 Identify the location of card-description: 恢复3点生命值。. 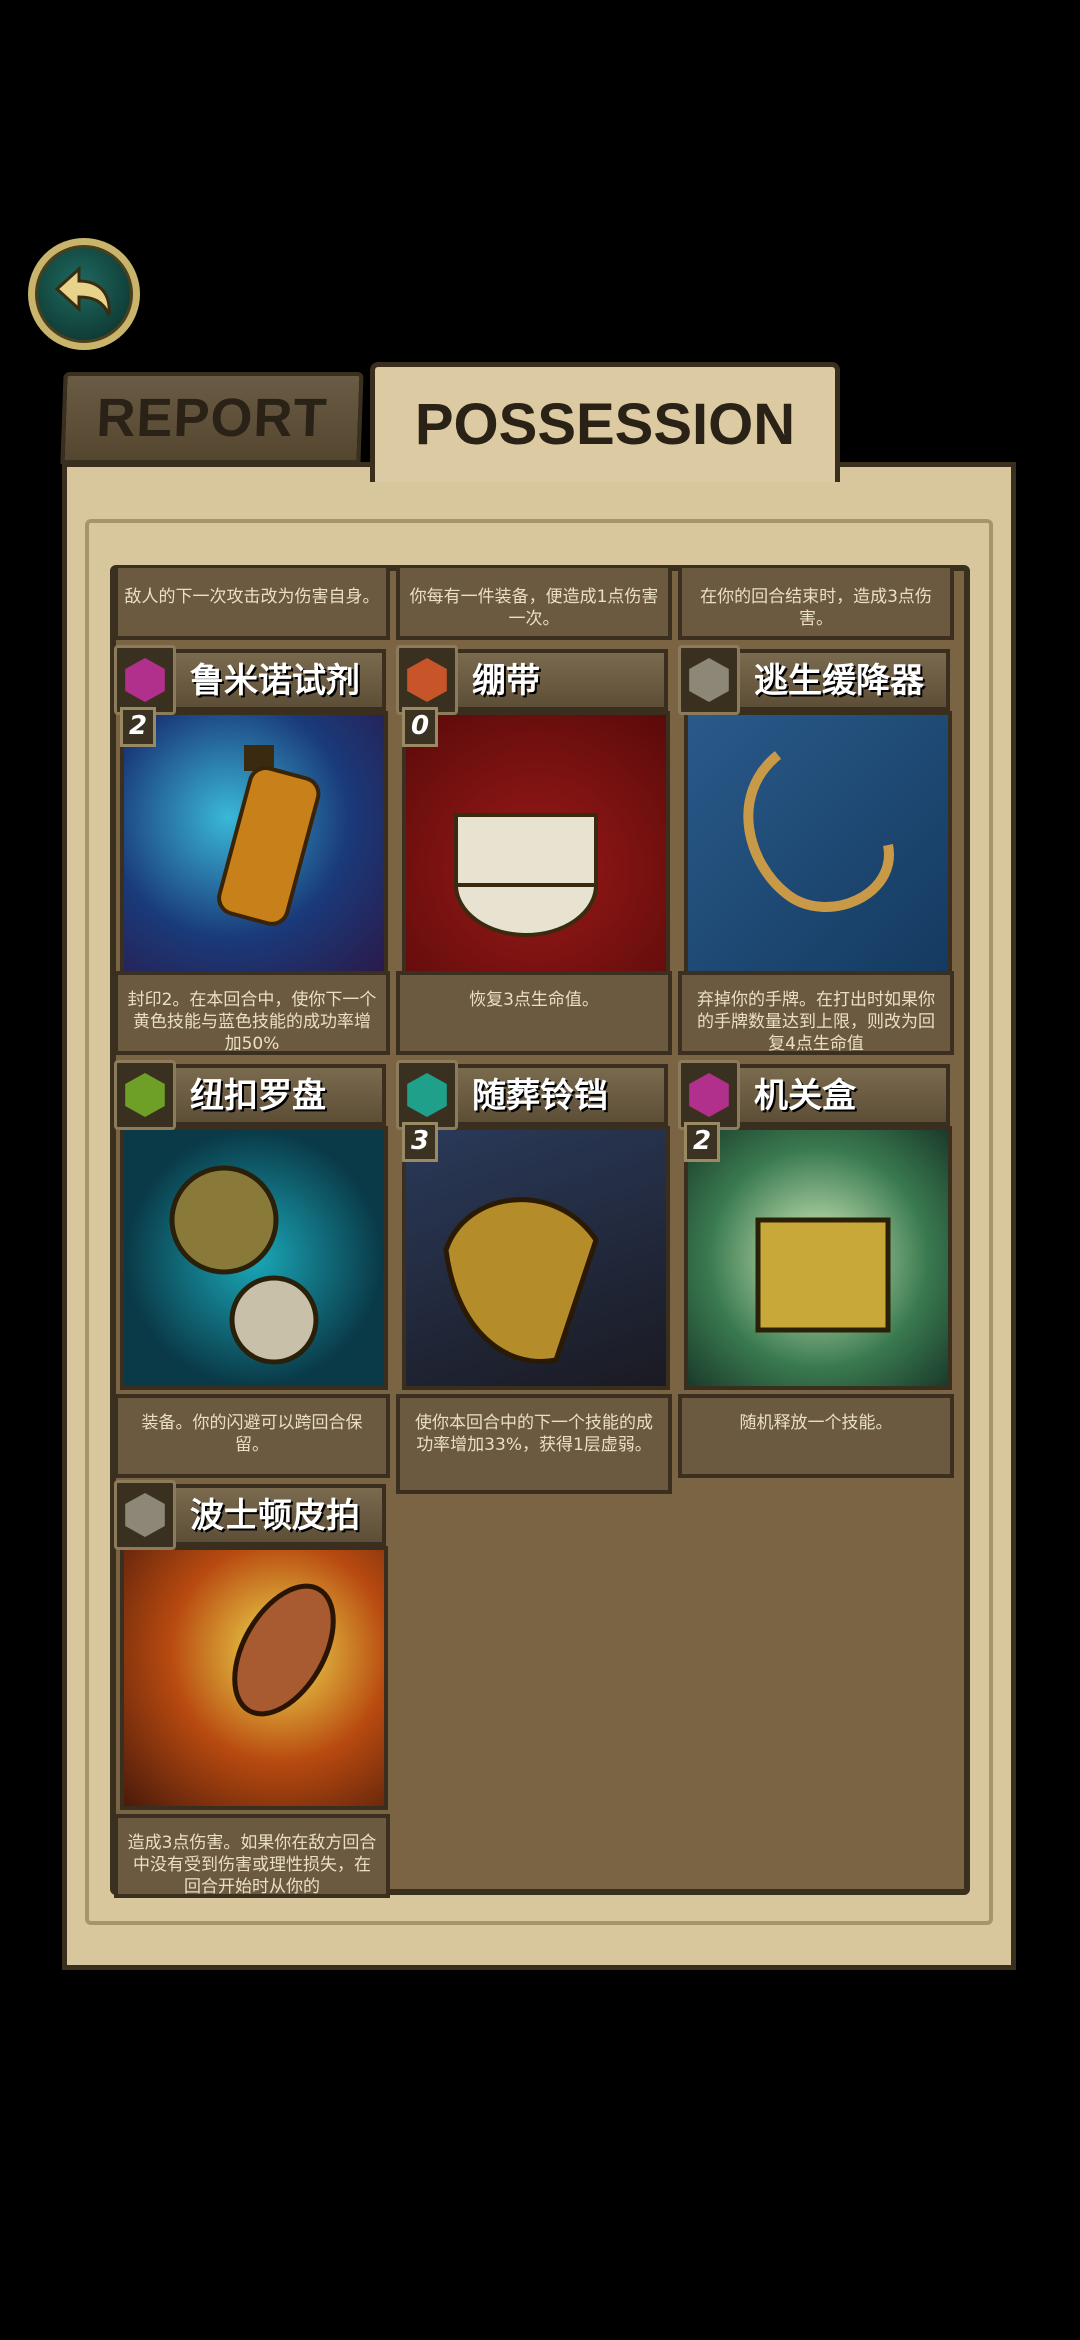
(534, 1013).